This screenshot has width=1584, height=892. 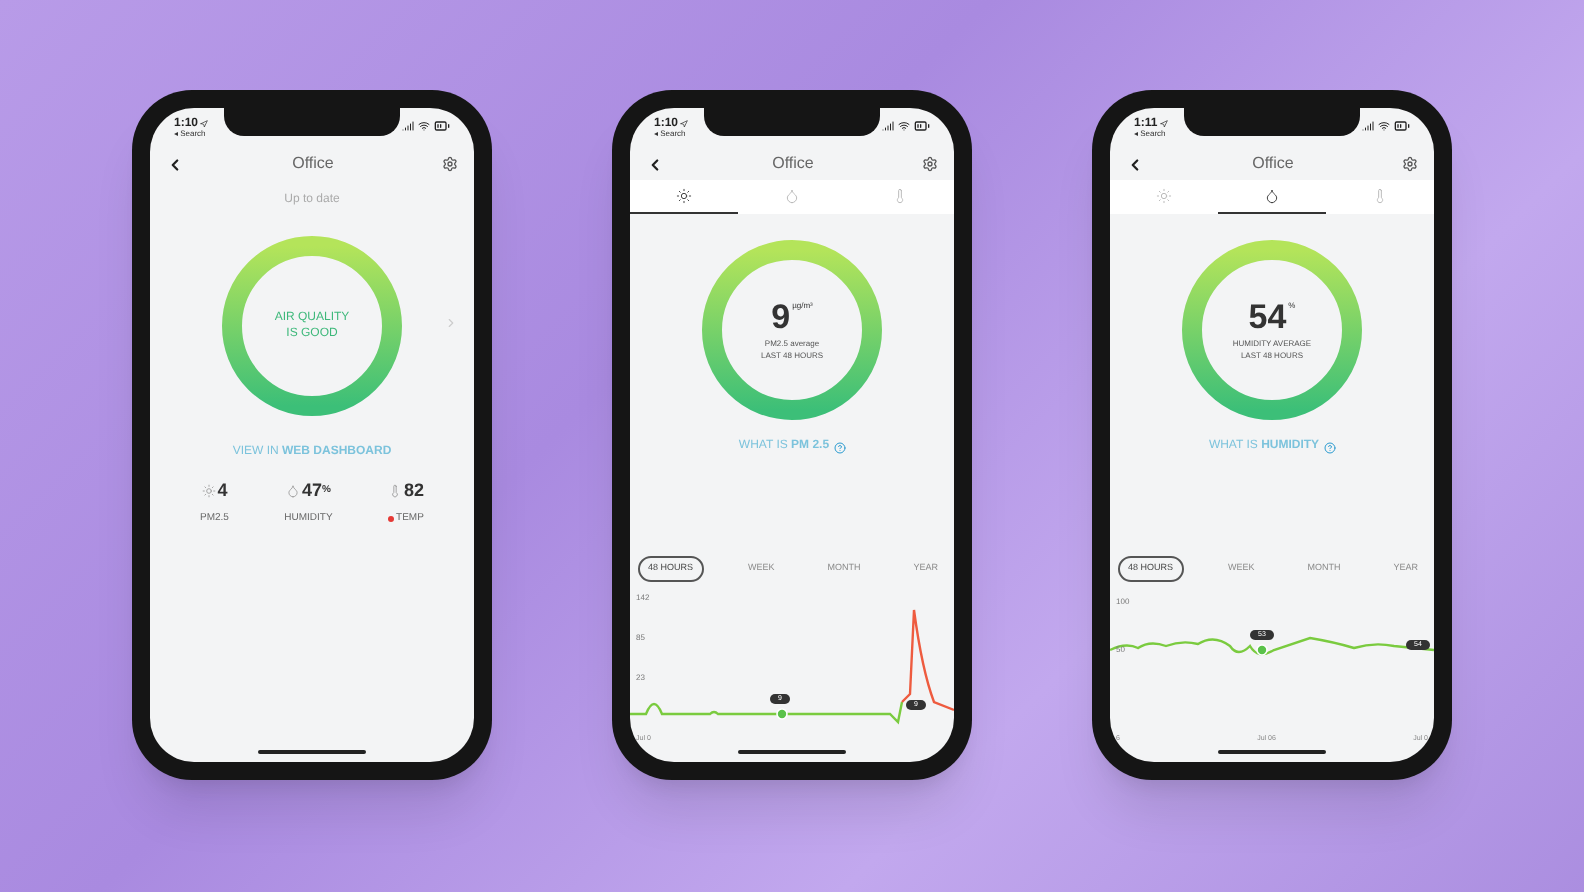 I want to click on average-value: 54, so click(x=1267, y=316).